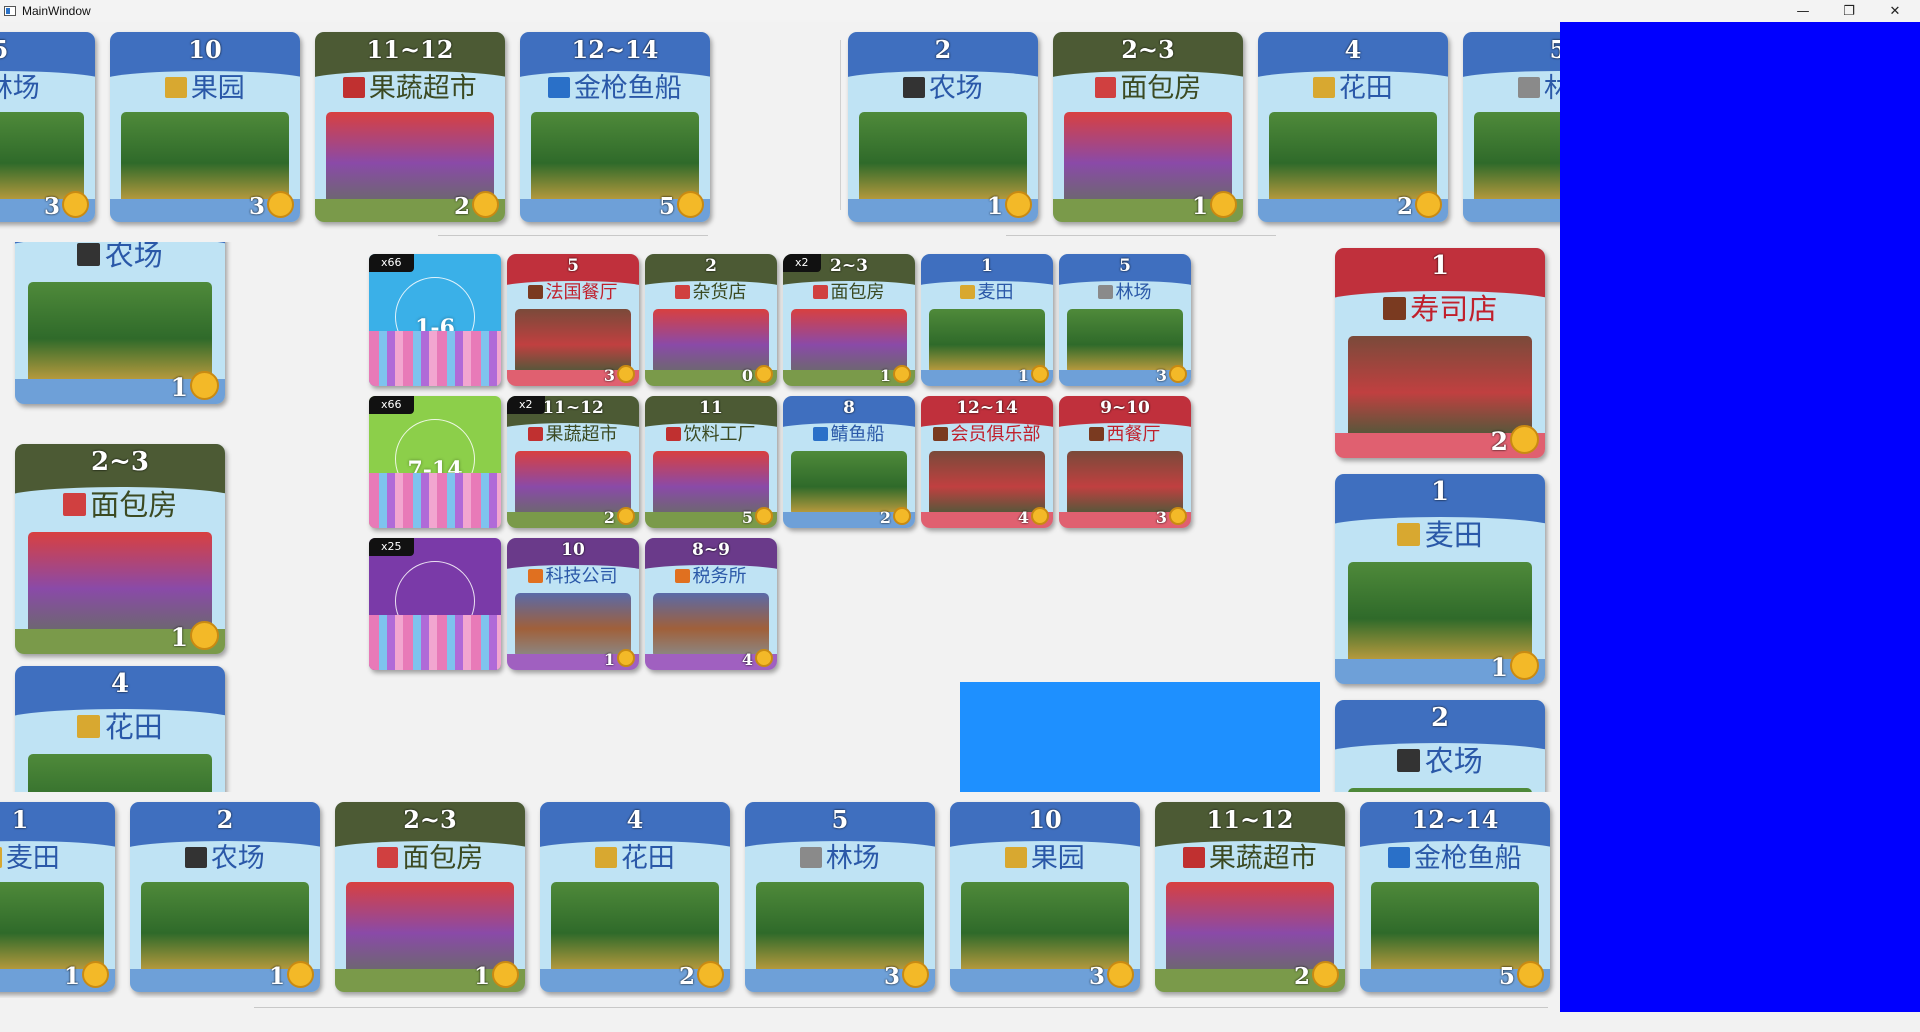 The image size is (1920, 1032). I want to click on card: 8~9 税务所 4, so click(711, 604).